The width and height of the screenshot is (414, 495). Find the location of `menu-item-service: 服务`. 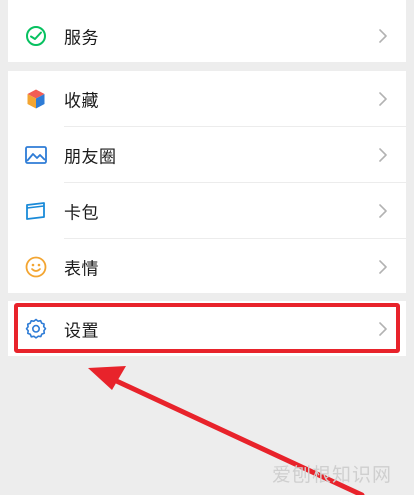

menu-item-service: 服务 is located at coordinates (207, 35).